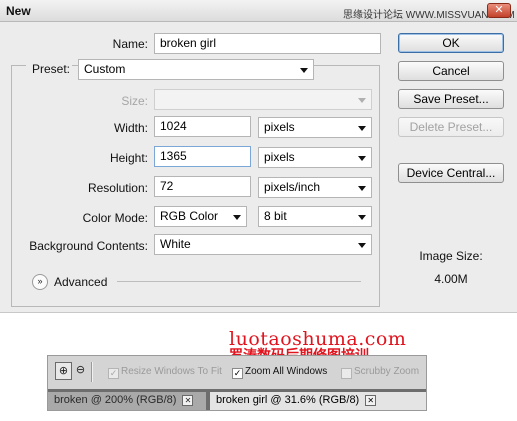 The image size is (517, 421). I want to click on resize-windows-checkbox: ✓, so click(113, 373).